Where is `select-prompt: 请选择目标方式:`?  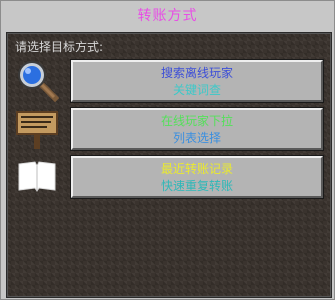 select-prompt: 请选择目标方式: is located at coordinates (59, 47).